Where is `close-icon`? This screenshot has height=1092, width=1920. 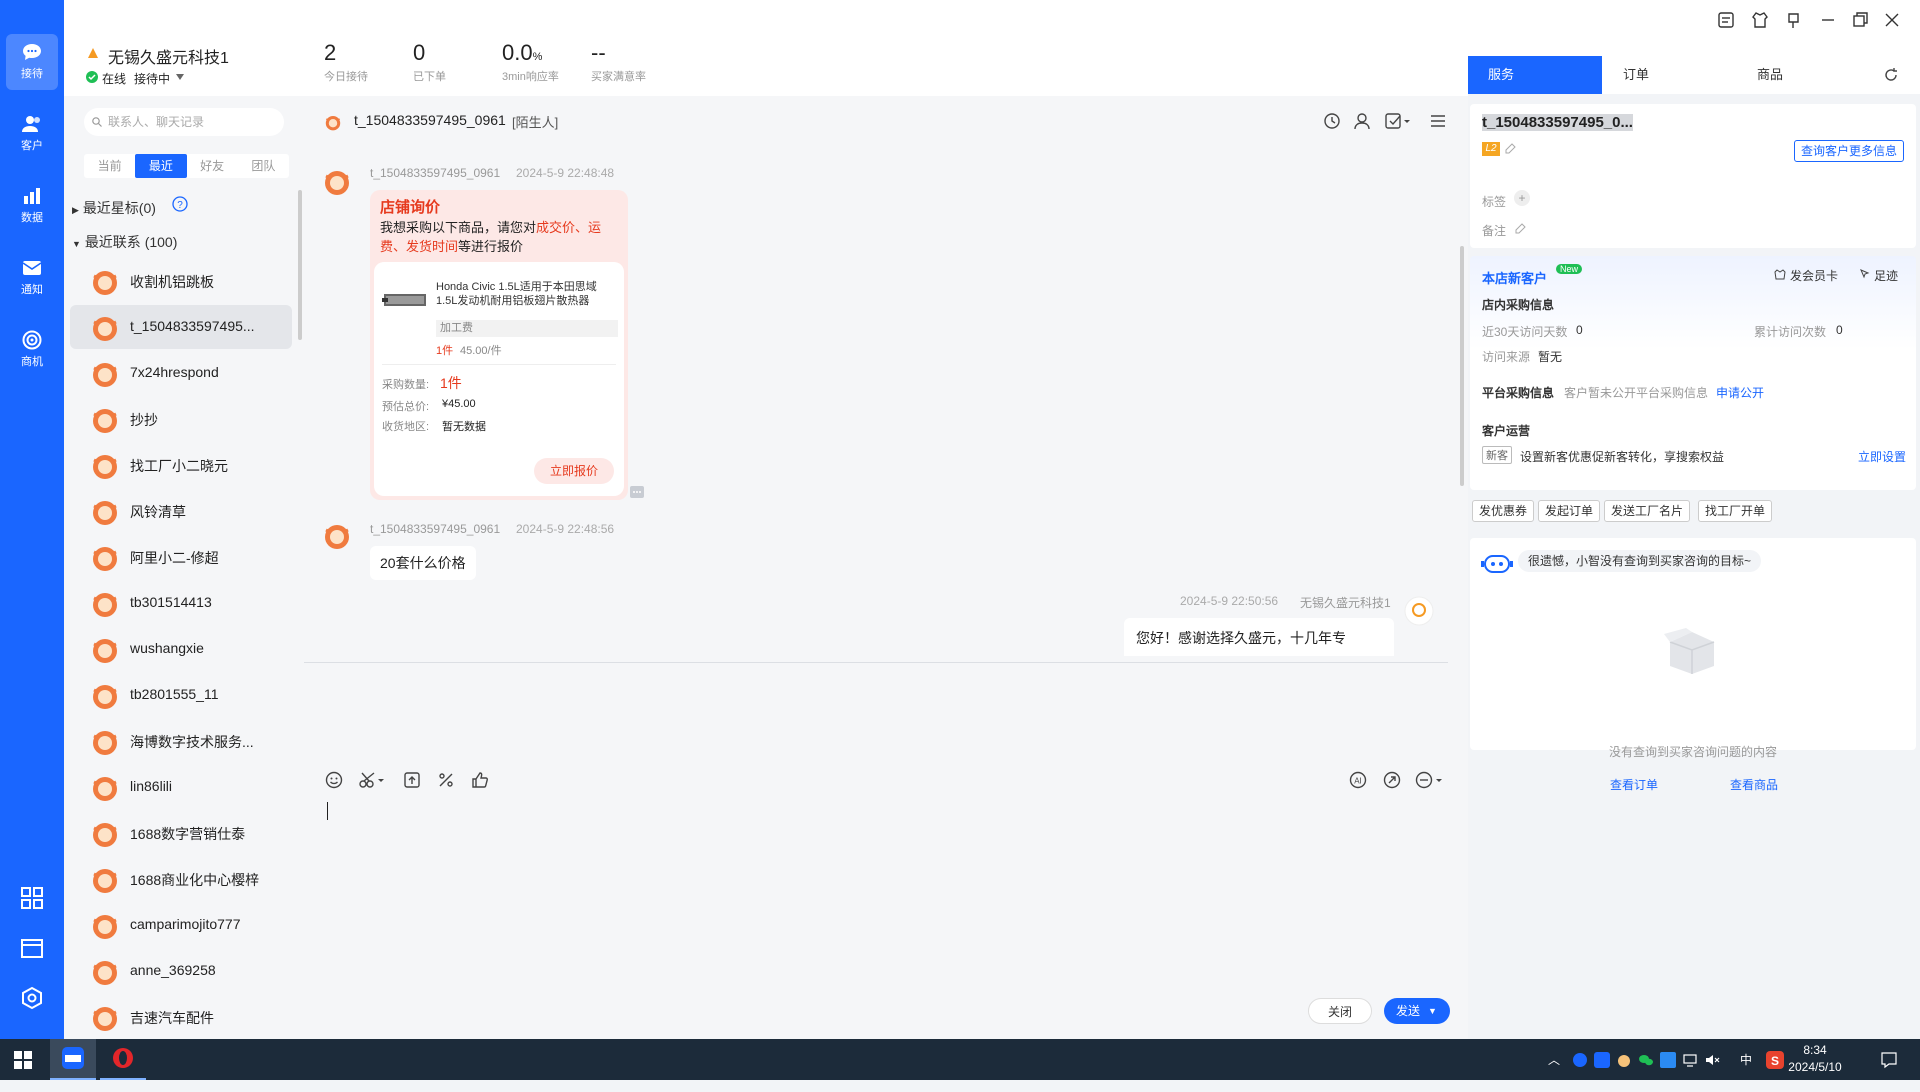 close-icon is located at coordinates (1892, 20).